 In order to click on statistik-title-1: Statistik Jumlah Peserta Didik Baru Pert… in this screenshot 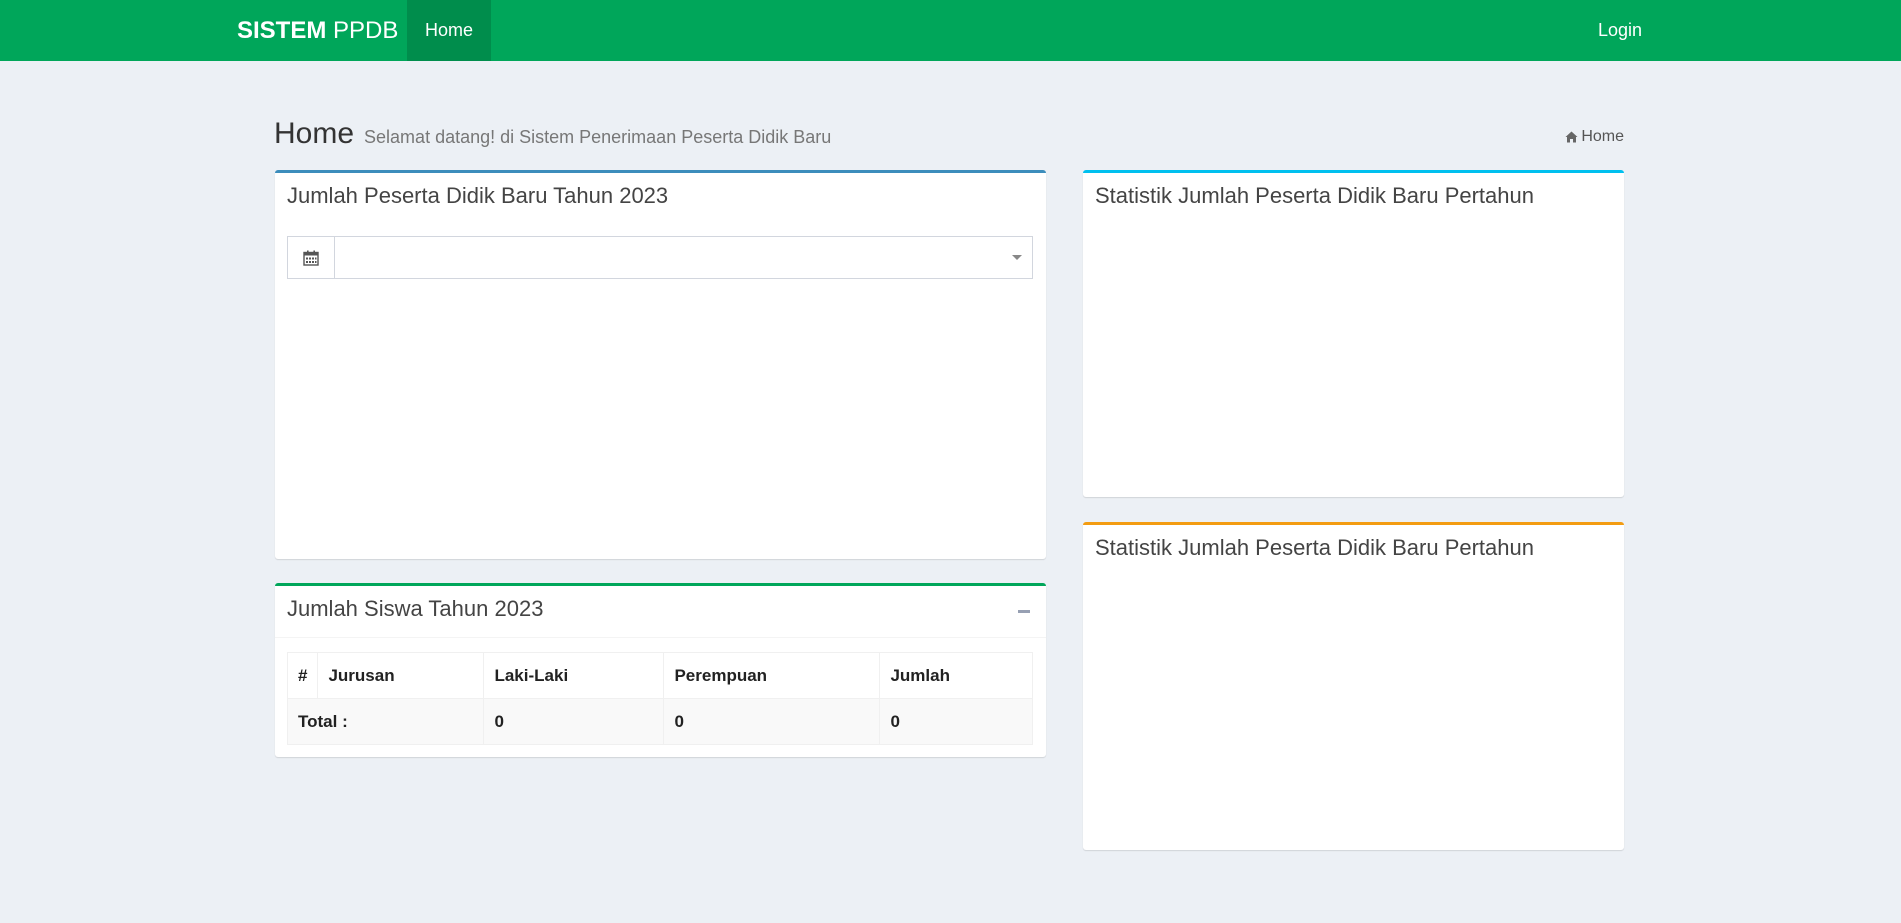, I will do `click(1314, 195)`.